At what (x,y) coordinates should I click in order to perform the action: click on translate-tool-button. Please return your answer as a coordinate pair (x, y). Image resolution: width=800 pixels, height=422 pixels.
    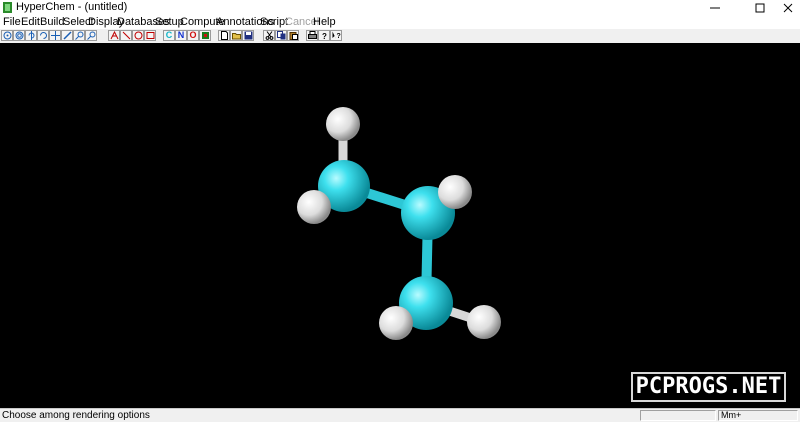
    Looking at the image, I should click on (55, 35).